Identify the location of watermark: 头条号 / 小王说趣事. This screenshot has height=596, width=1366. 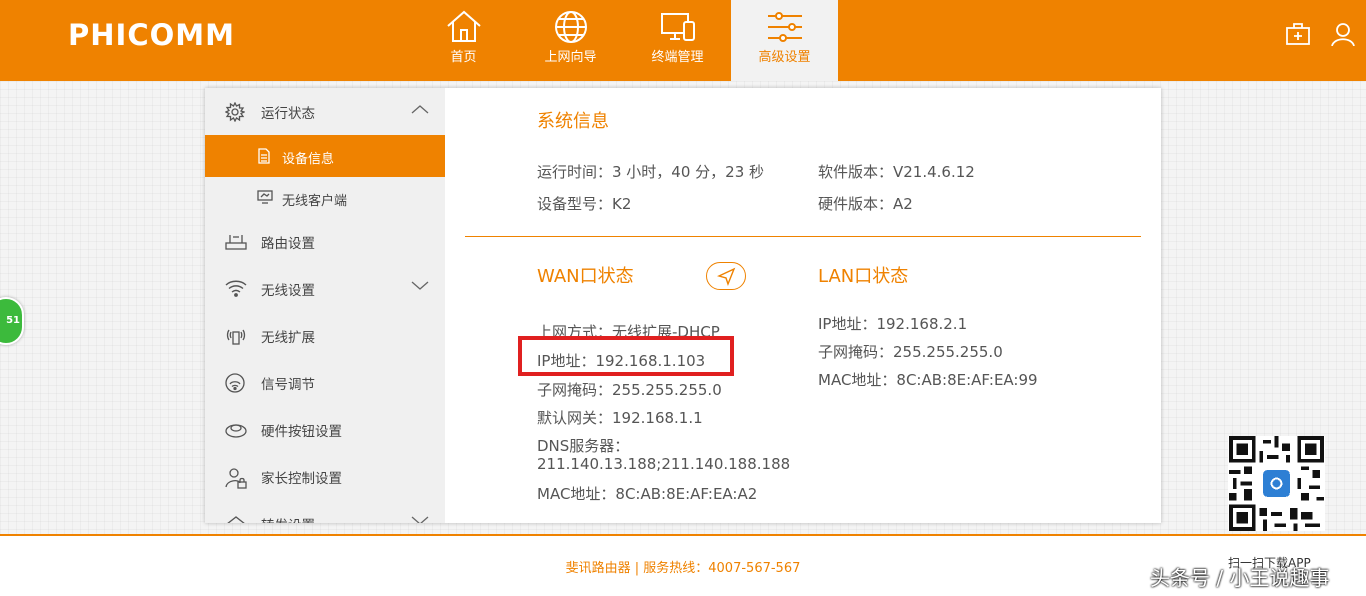
(1240, 578).